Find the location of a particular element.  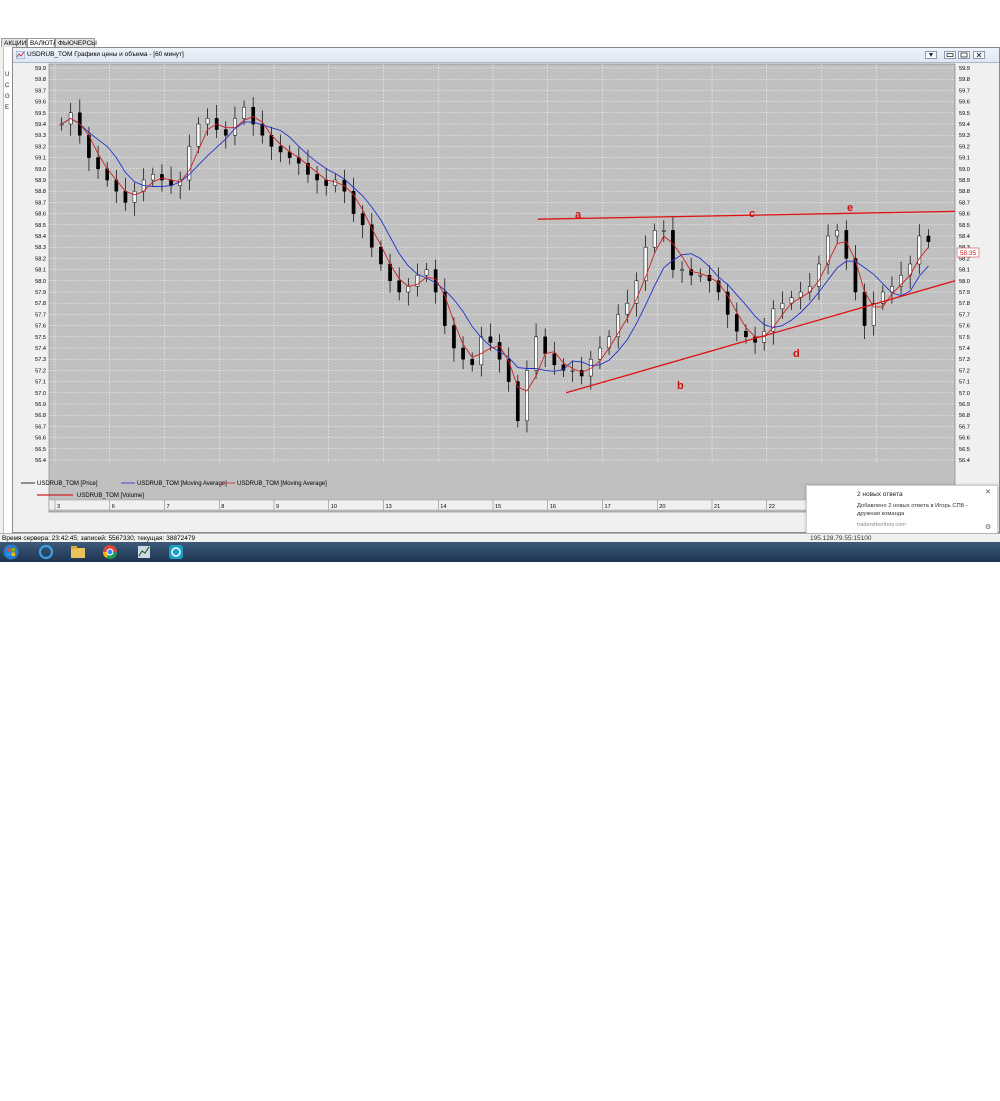

annotation-label: c is located at coordinates (752, 214).